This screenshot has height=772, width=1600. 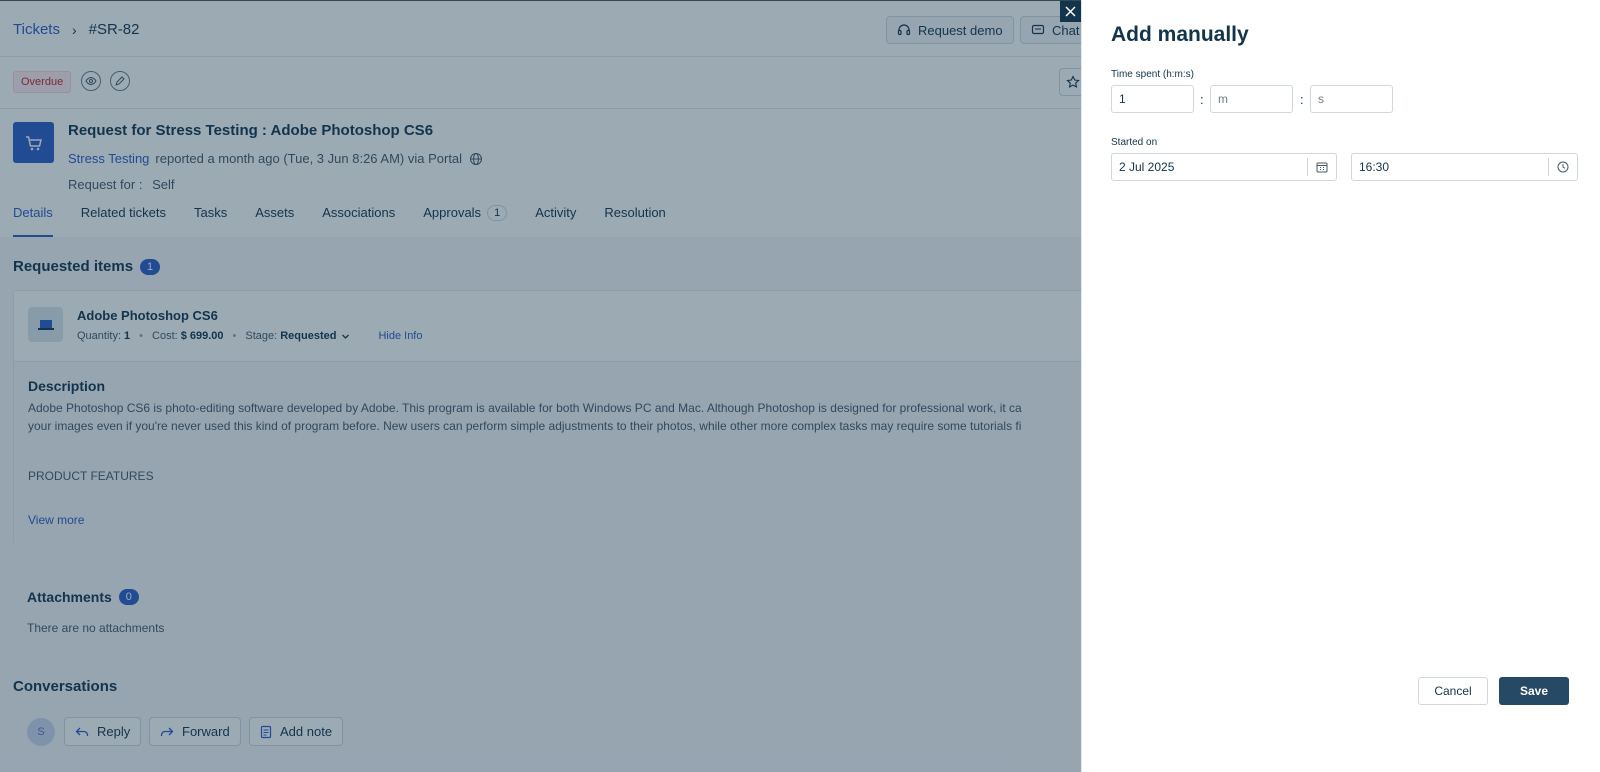 I want to click on calendar-icon, so click(x=1321, y=167).